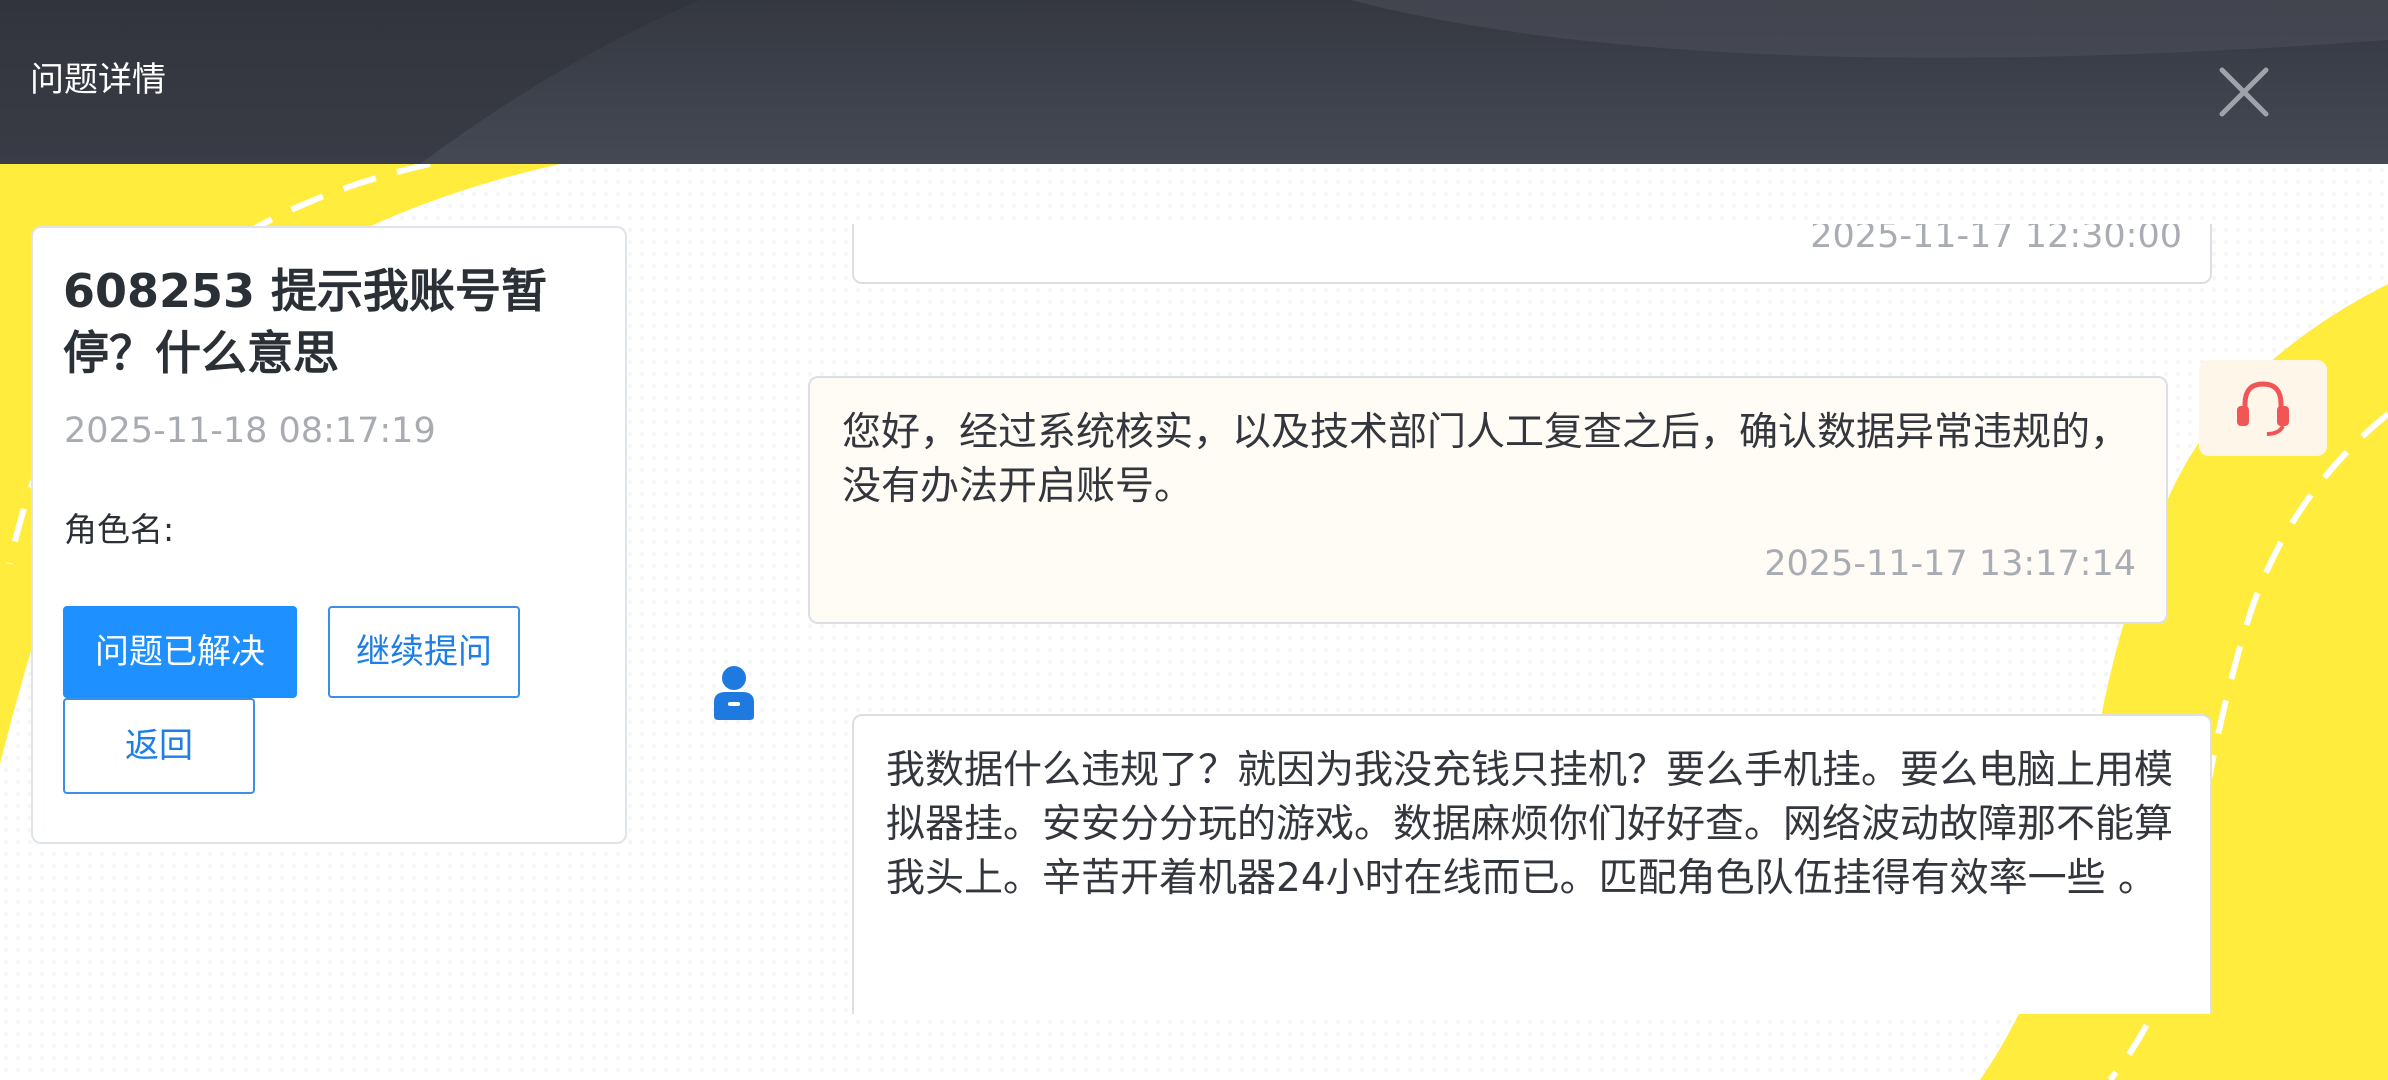 The image size is (2388, 1080). Describe the element at coordinates (1950, 564) in the screenshot. I see `message-time: 2025-11-17 13:17:14` at that location.